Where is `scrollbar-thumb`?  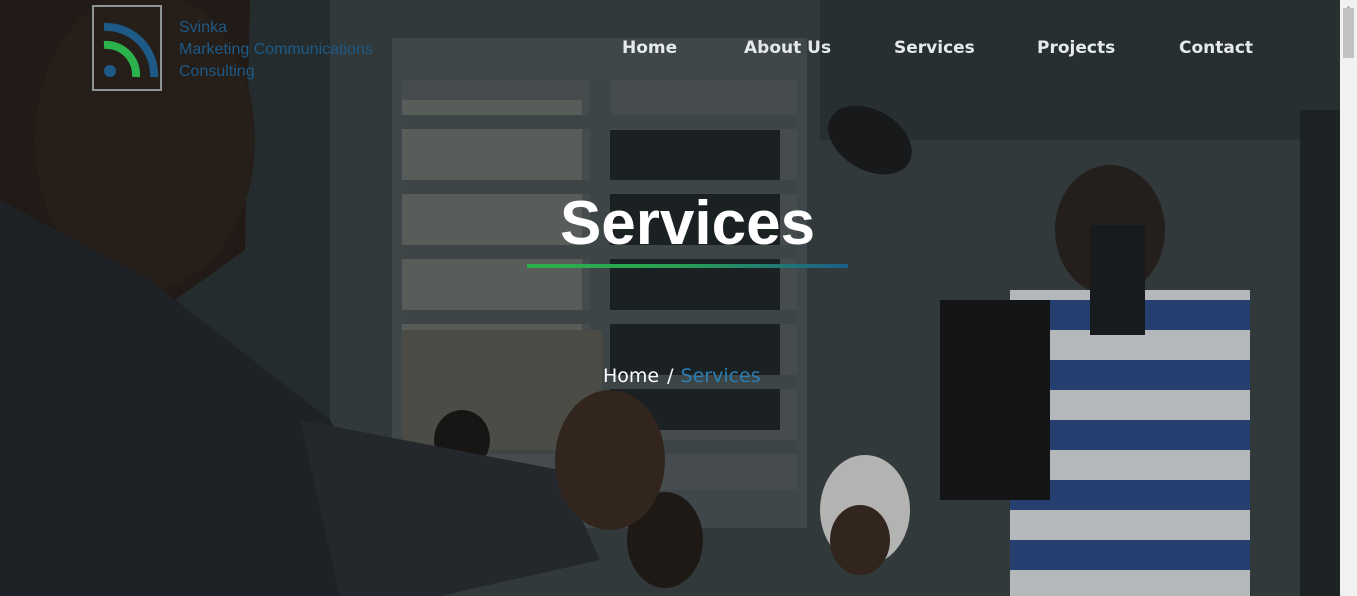
scrollbar-thumb is located at coordinates (1348, 33).